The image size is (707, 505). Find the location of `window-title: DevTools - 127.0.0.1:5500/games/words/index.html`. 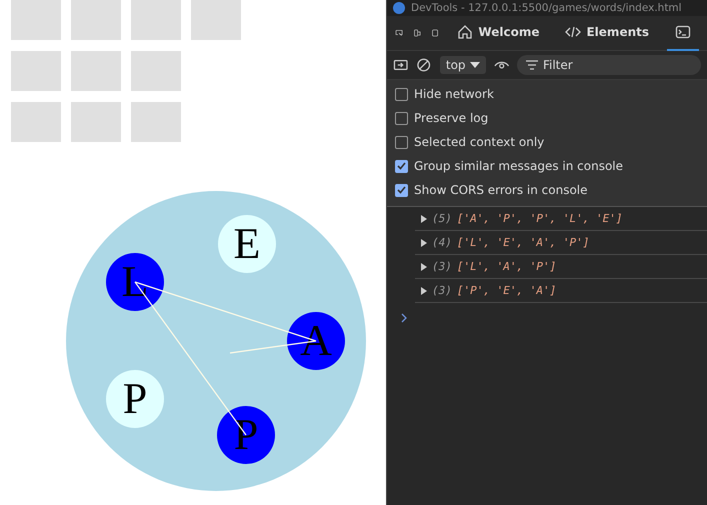

window-title: DevTools - 127.0.0.1:5500/games/words/index.html is located at coordinates (546, 8).